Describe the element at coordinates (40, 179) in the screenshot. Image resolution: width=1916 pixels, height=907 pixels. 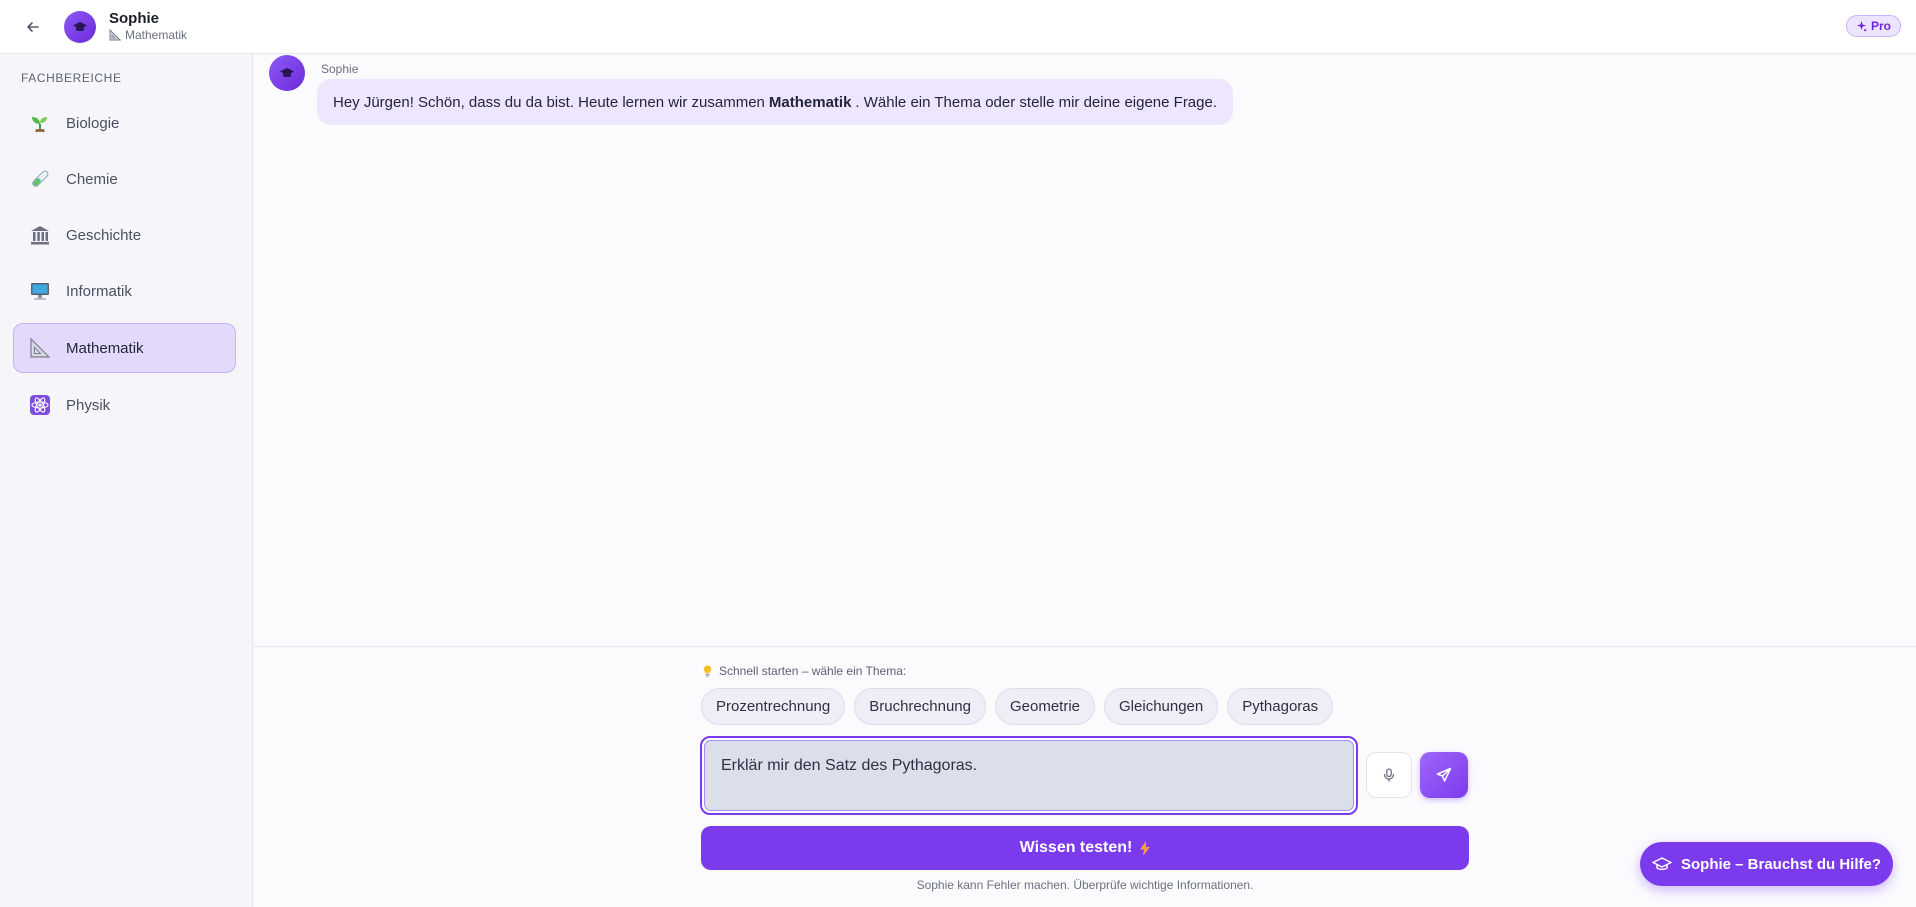
I see `test-tube-icon` at that location.